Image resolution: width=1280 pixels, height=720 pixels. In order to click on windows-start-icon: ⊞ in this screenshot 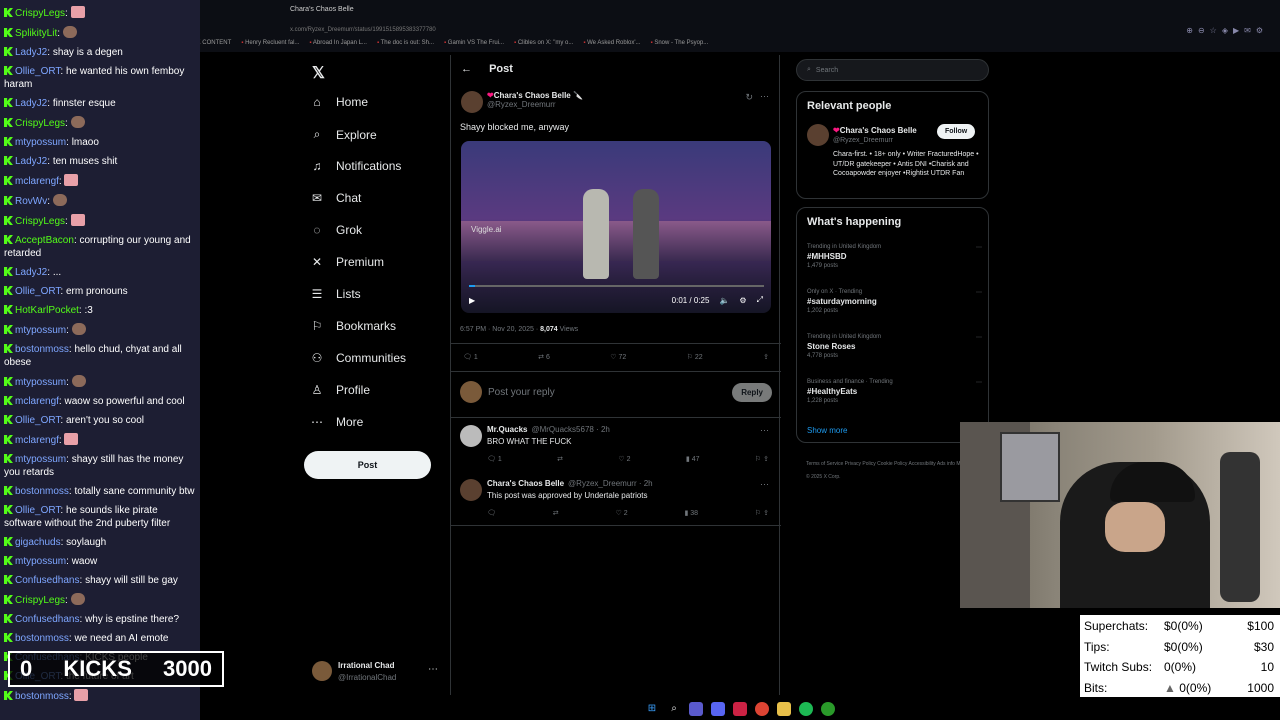, I will do `click(652, 709)`.